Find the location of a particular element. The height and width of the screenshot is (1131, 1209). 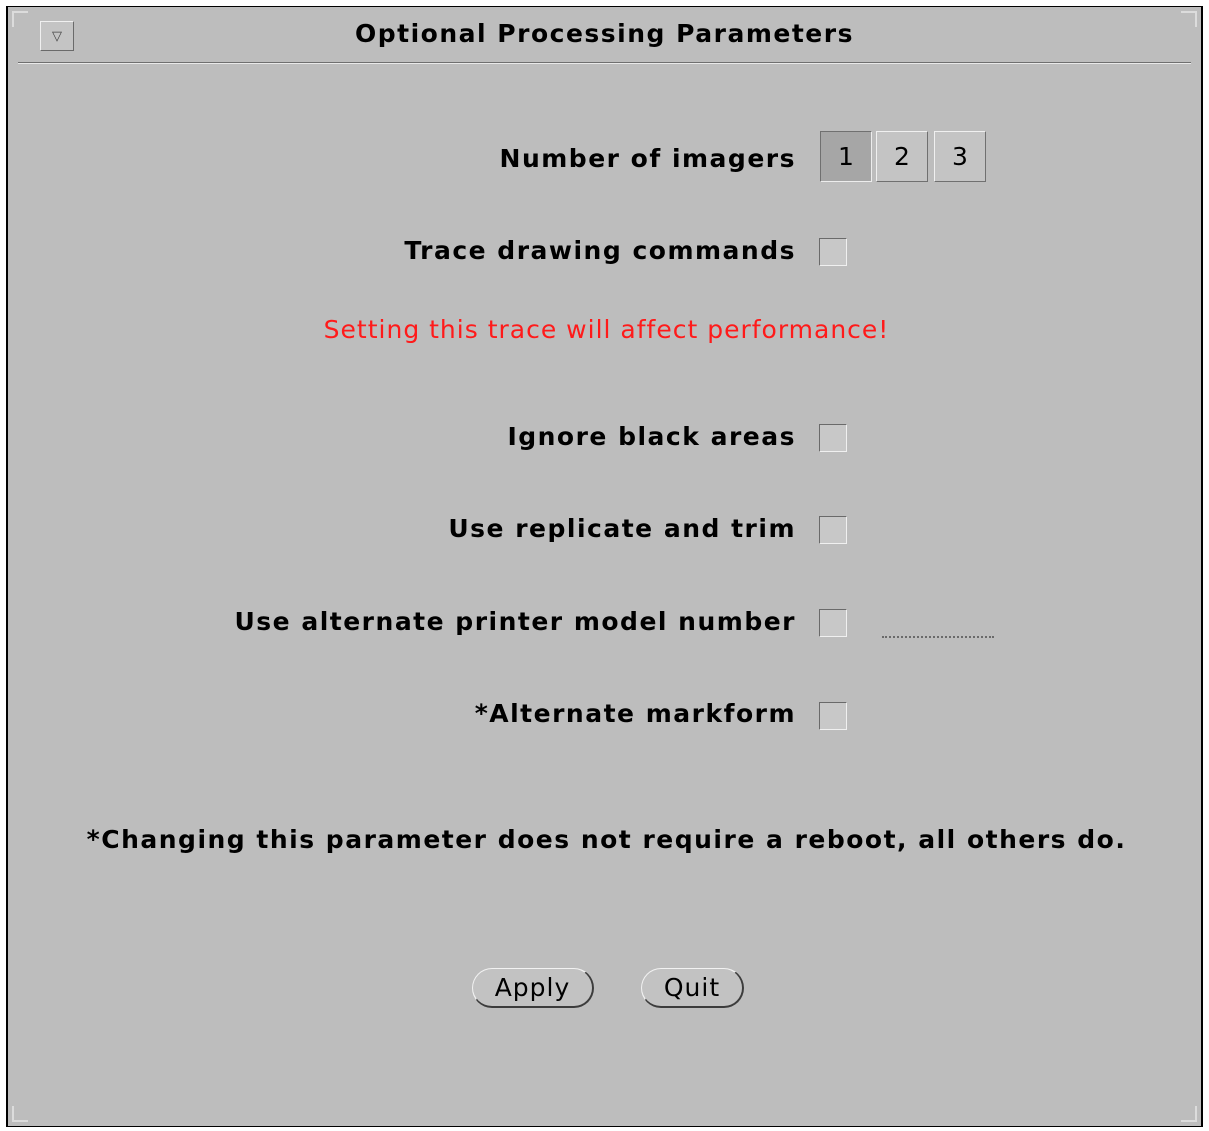

replicate-trim-checkbox is located at coordinates (833, 530).